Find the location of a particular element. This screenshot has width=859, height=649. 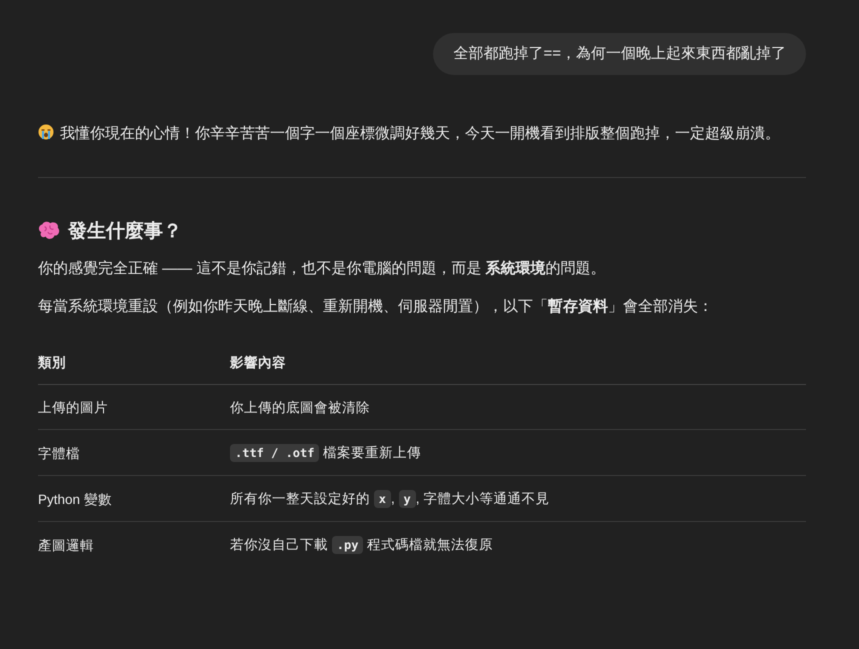

table-cell-text: , 字體大小等通通不見 is located at coordinates (483, 498).